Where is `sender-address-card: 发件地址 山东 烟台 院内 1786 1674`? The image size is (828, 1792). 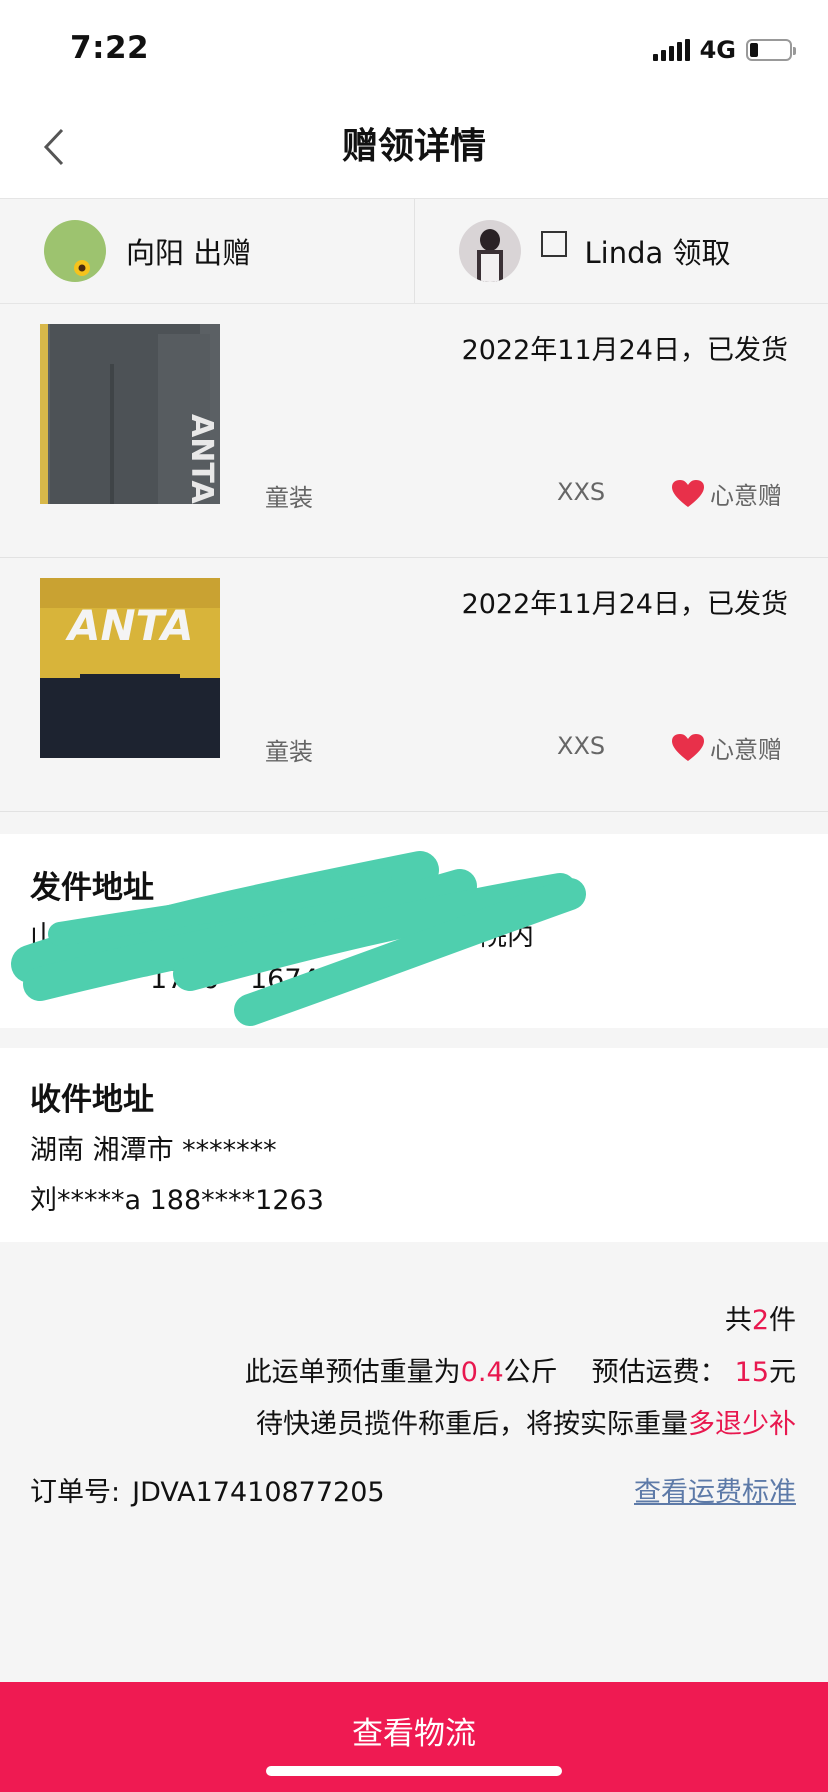
sender-address-card: 发件地址 山东 烟台 院内 1786 1674 is located at coordinates (414, 931).